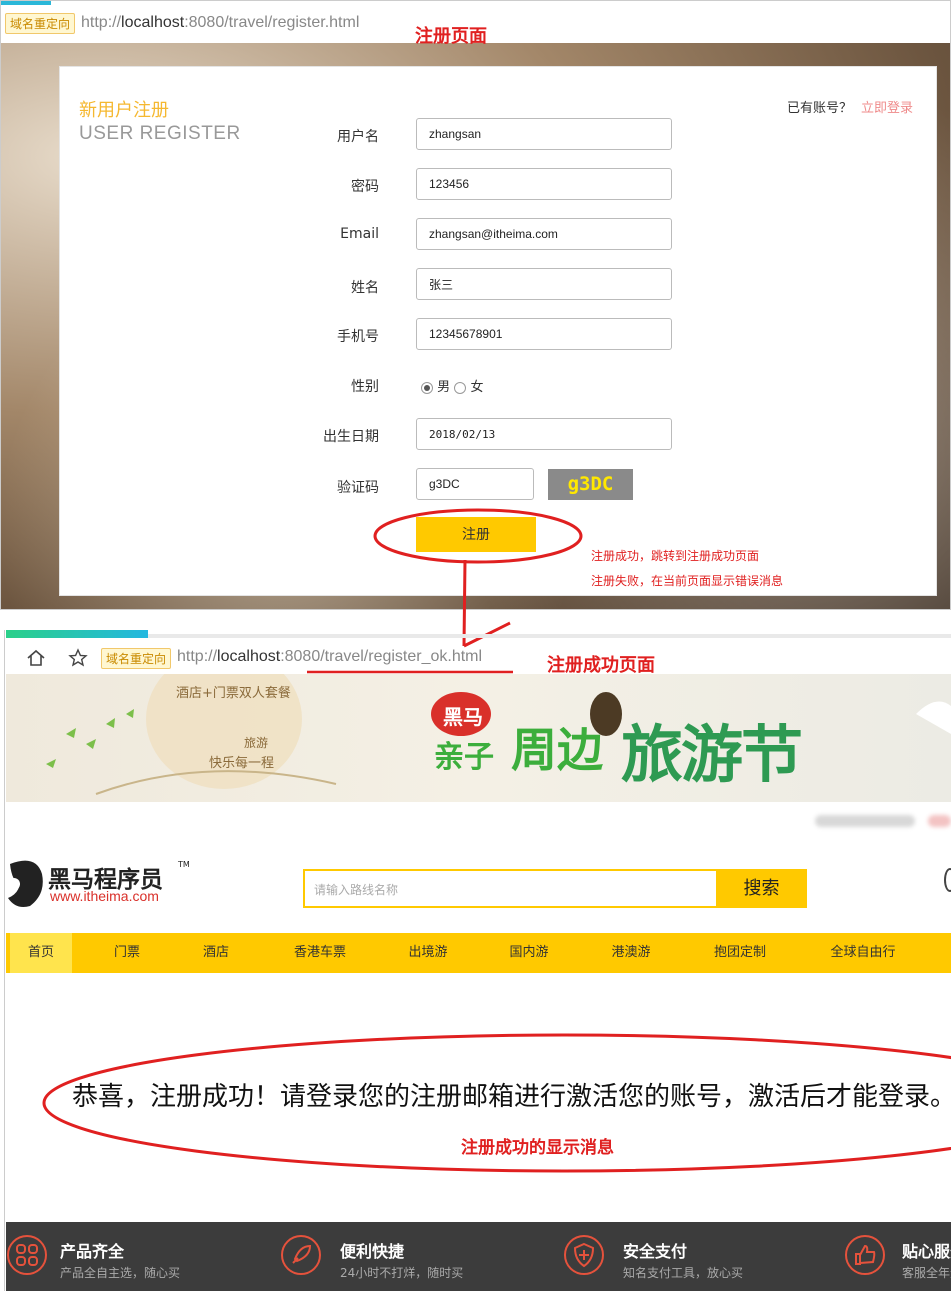  Describe the element at coordinates (478, 738) in the screenshot. I see `promo-banner: 酒店+门票双人套餐 旅游 快乐每一程 黑马 亲子 周边 旅游节` at that location.